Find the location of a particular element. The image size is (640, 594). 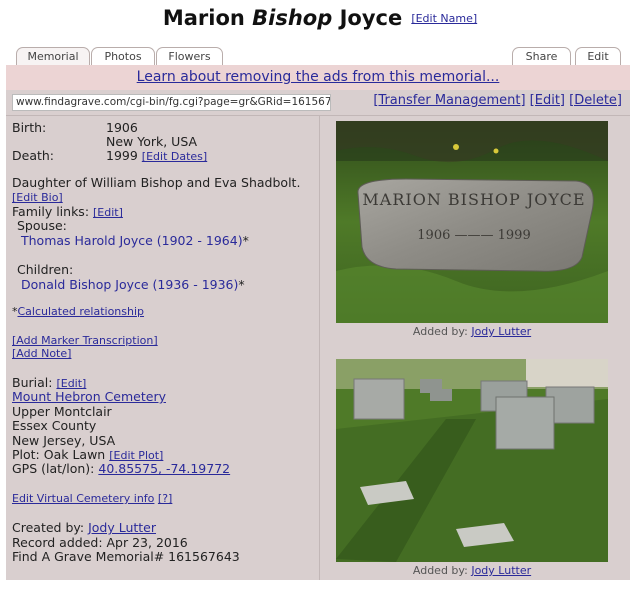

add-note-link: [Add Note] is located at coordinates (41, 353).